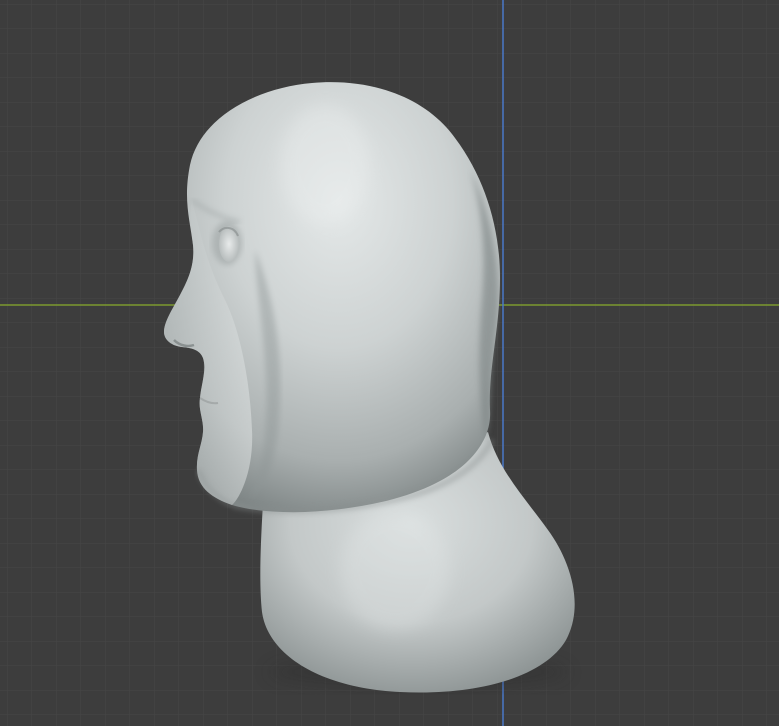 This screenshot has width=779, height=726. What do you see at coordinates (395, 570) in the screenshot?
I see `bust-highlight` at bounding box center [395, 570].